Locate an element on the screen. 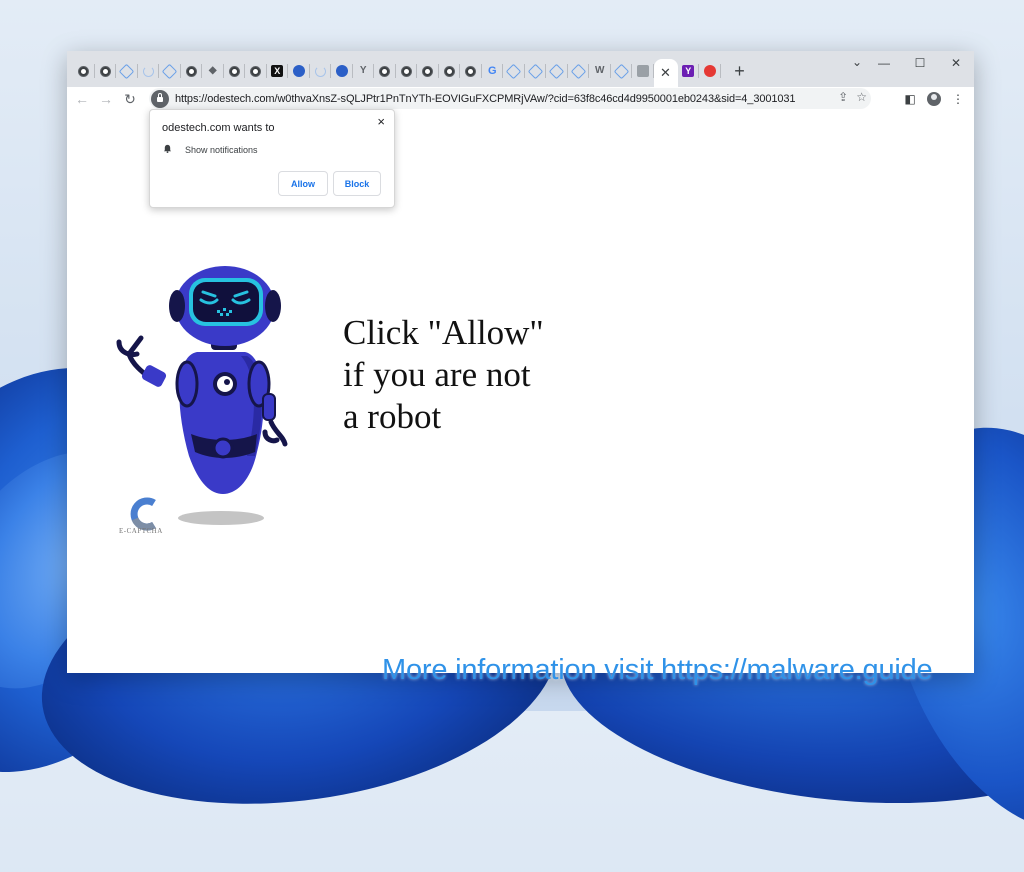  gem-icon: ◆ is located at coordinates (212, 70).